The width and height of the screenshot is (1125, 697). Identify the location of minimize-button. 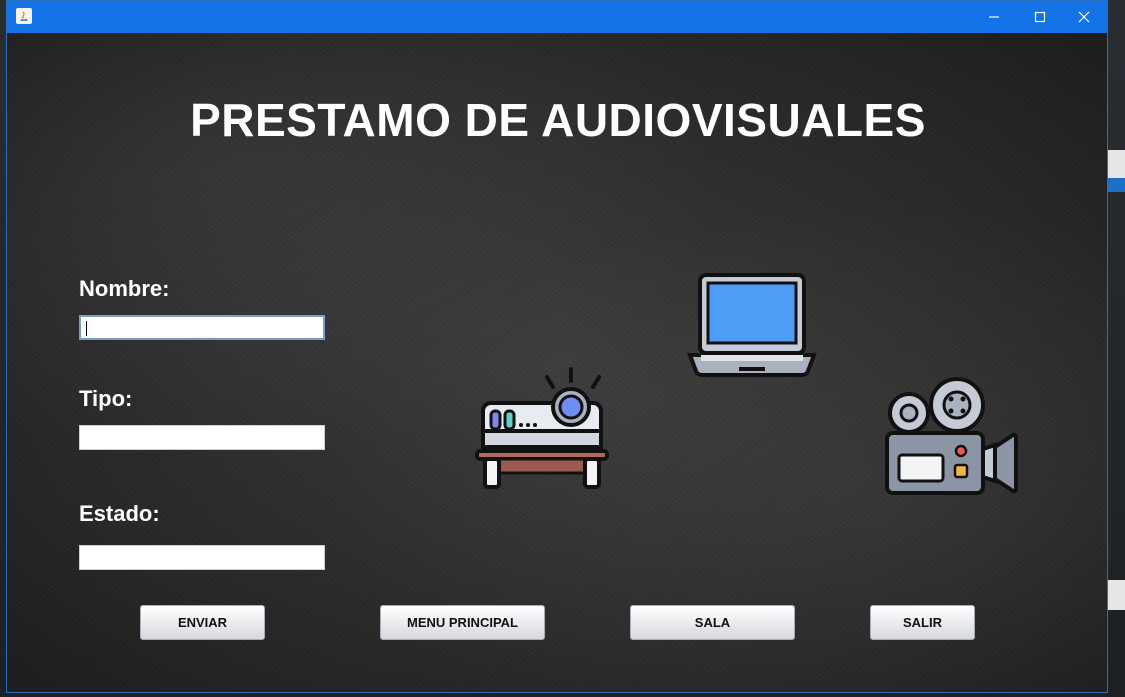
(994, 17).